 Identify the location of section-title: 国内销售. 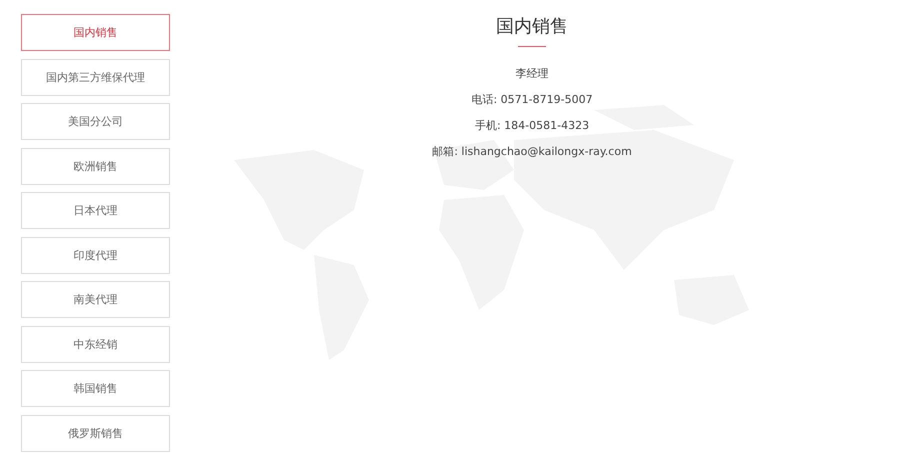
(532, 26).